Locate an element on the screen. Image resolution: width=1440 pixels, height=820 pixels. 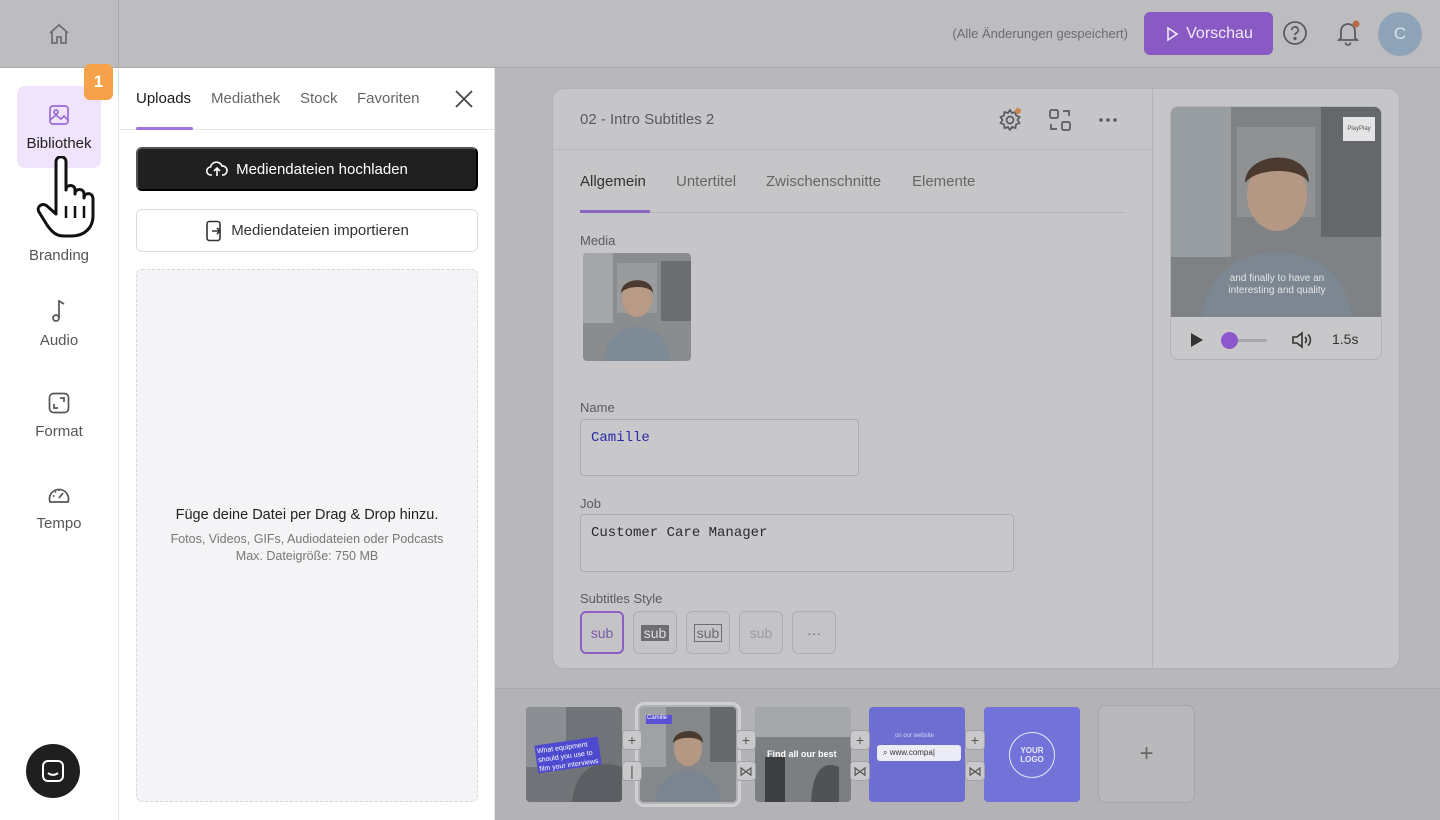
clip-url-bar: ⌕ www.compa| is located at coordinates (919, 753).